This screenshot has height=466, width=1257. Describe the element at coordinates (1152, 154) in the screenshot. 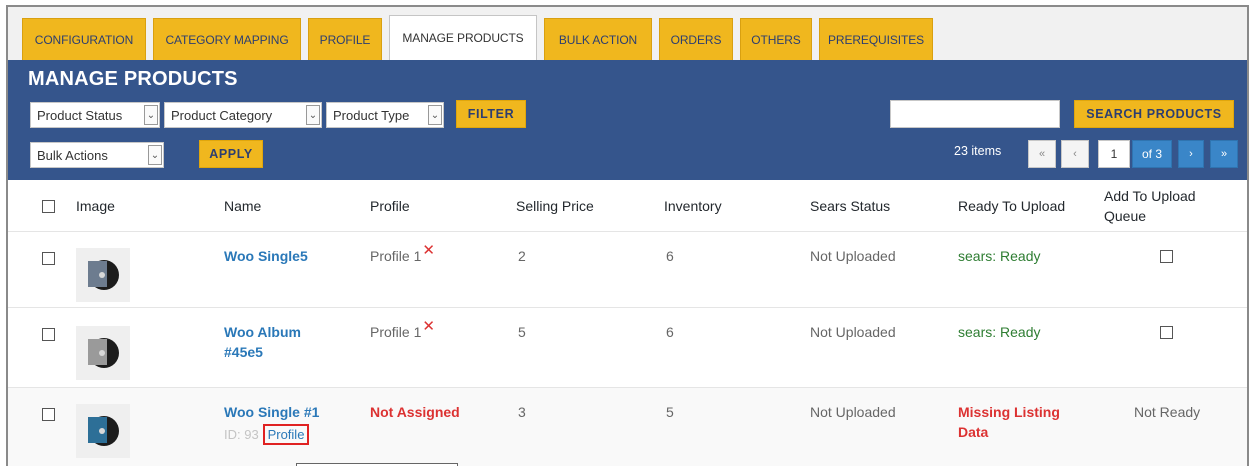

I see `total-pages: of 3` at that location.